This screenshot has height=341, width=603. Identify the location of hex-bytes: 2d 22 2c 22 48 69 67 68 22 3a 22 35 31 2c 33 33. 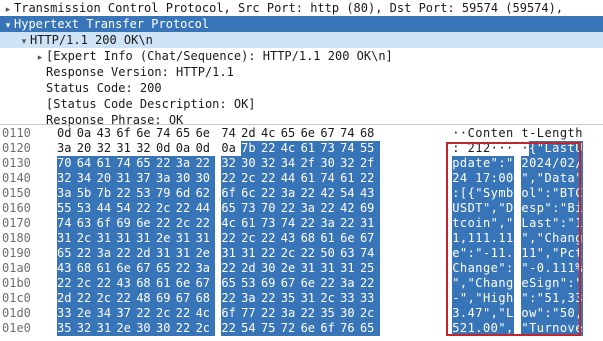
(218, 298).